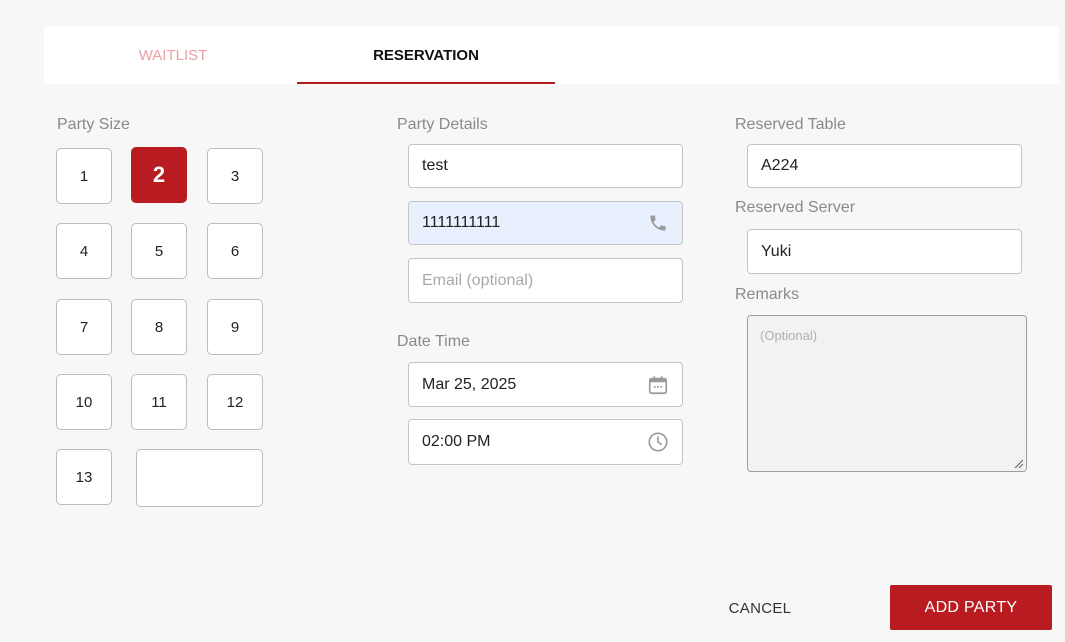  I want to click on tab-bar: WAITLIST RESERVATION, so click(551, 55).